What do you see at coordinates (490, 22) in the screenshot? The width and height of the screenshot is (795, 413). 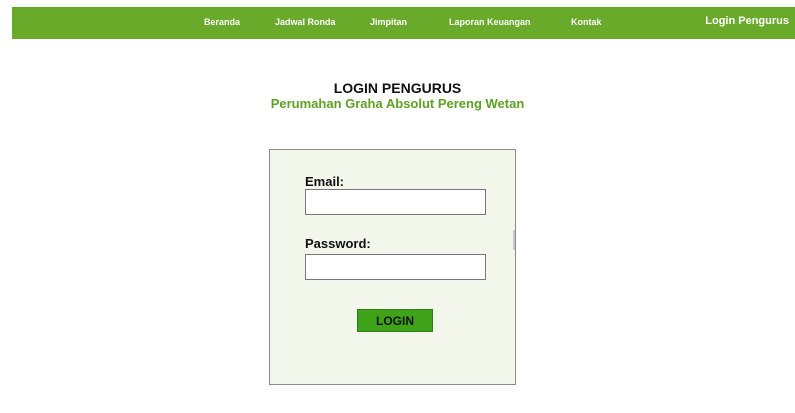 I see `nav-item-laporan-keuangan: Laporan Keuangan` at bounding box center [490, 22].